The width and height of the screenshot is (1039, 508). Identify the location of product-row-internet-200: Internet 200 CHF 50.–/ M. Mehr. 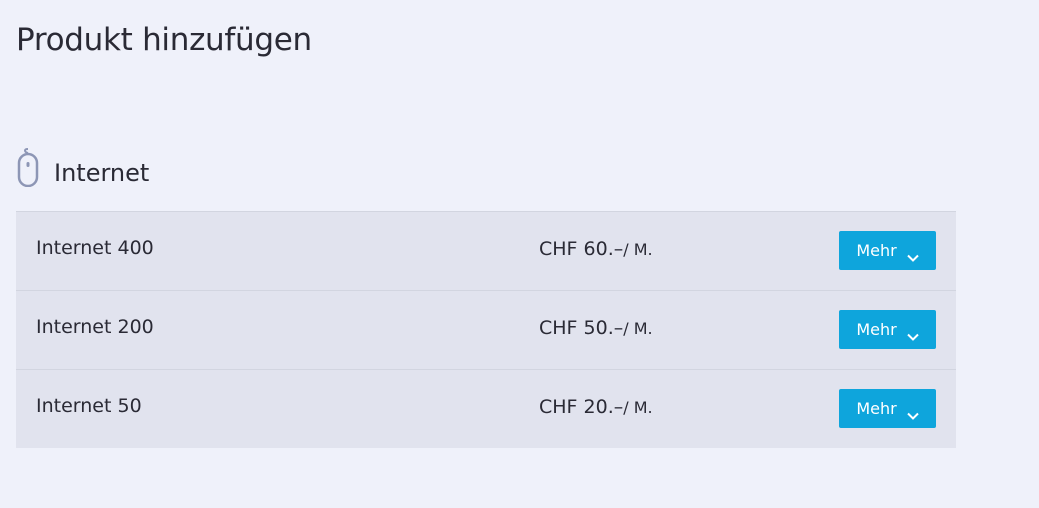
(486, 330).